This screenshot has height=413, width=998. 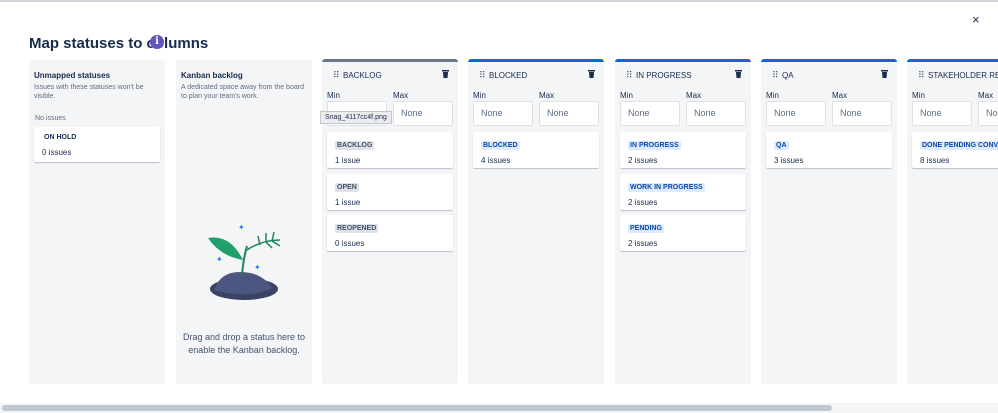 I want to click on status-lozenge: OPEN, so click(x=347, y=187).